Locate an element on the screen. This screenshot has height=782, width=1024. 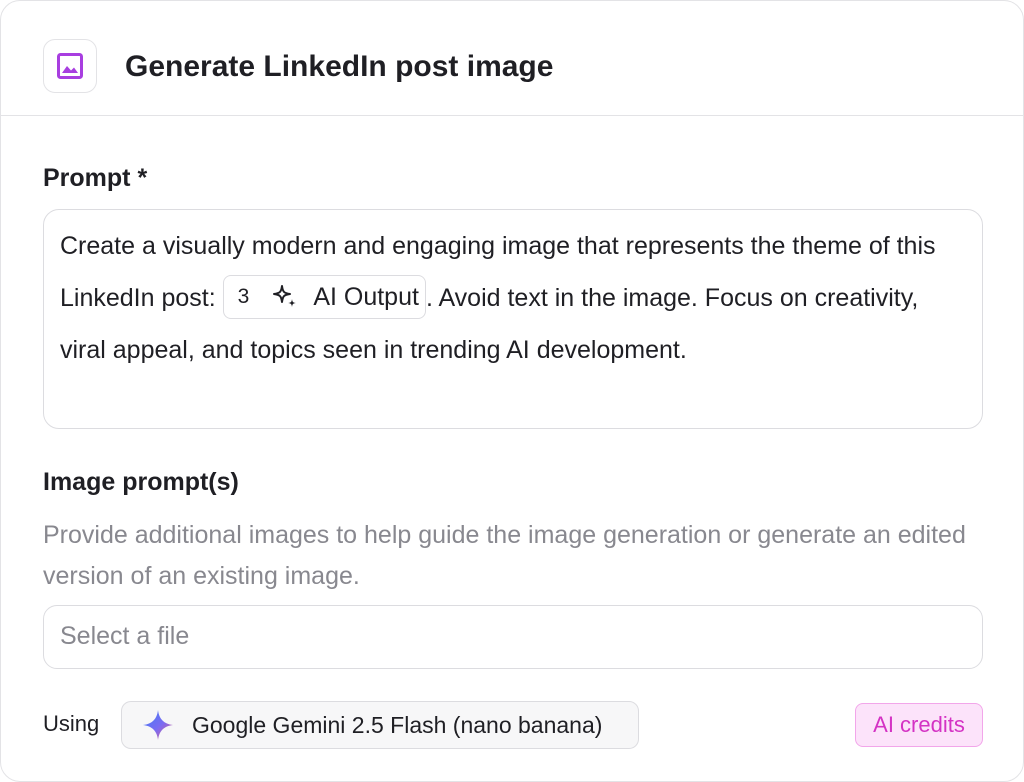
prompt-label: Prompt * is located at coordinates (95, 178).